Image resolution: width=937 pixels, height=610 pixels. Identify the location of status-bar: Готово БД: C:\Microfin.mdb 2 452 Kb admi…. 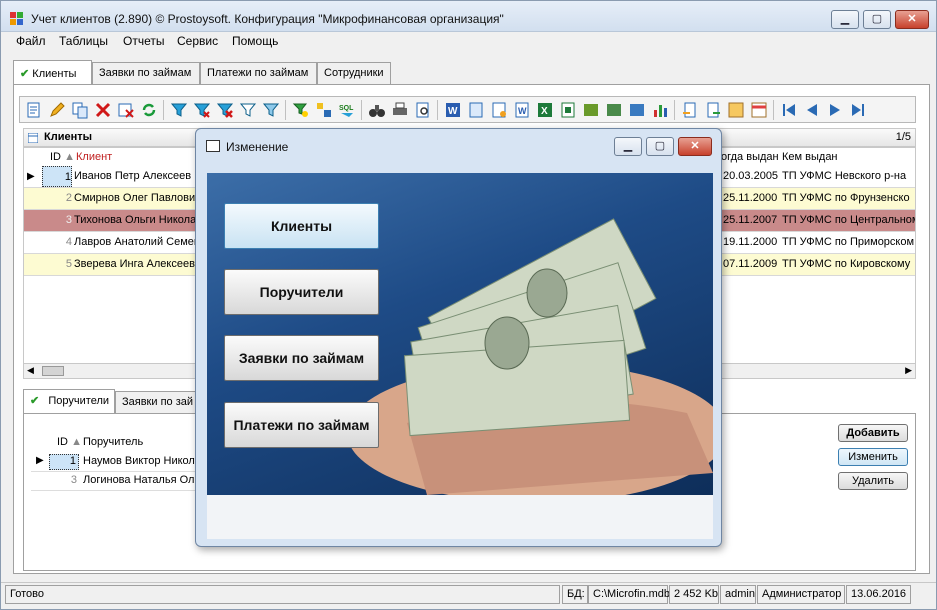
(468, 593).